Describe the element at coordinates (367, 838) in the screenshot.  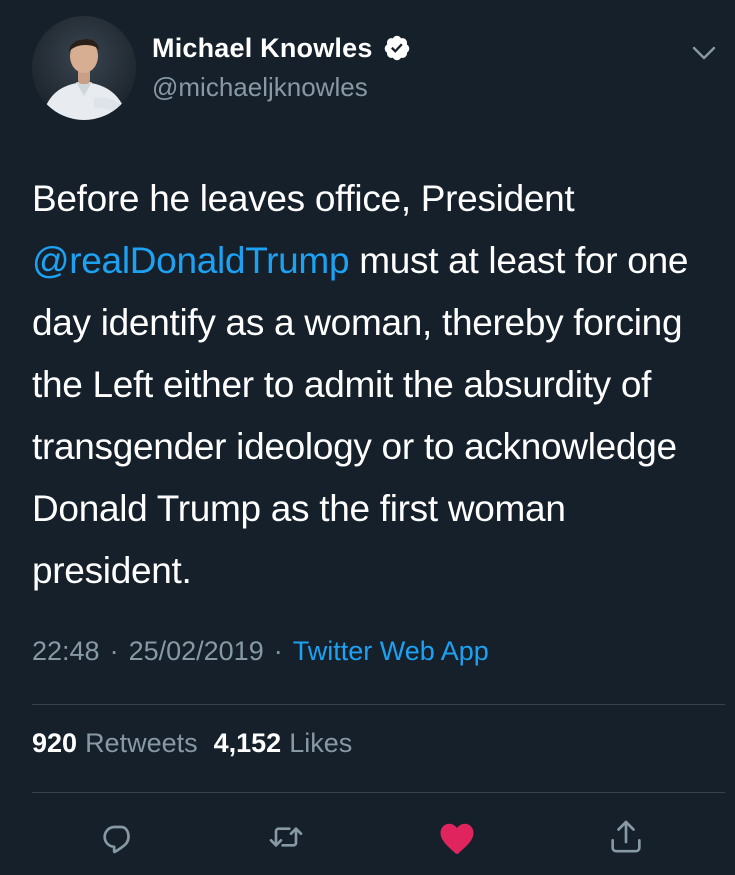
I see `tweet-action-bar` at that location.